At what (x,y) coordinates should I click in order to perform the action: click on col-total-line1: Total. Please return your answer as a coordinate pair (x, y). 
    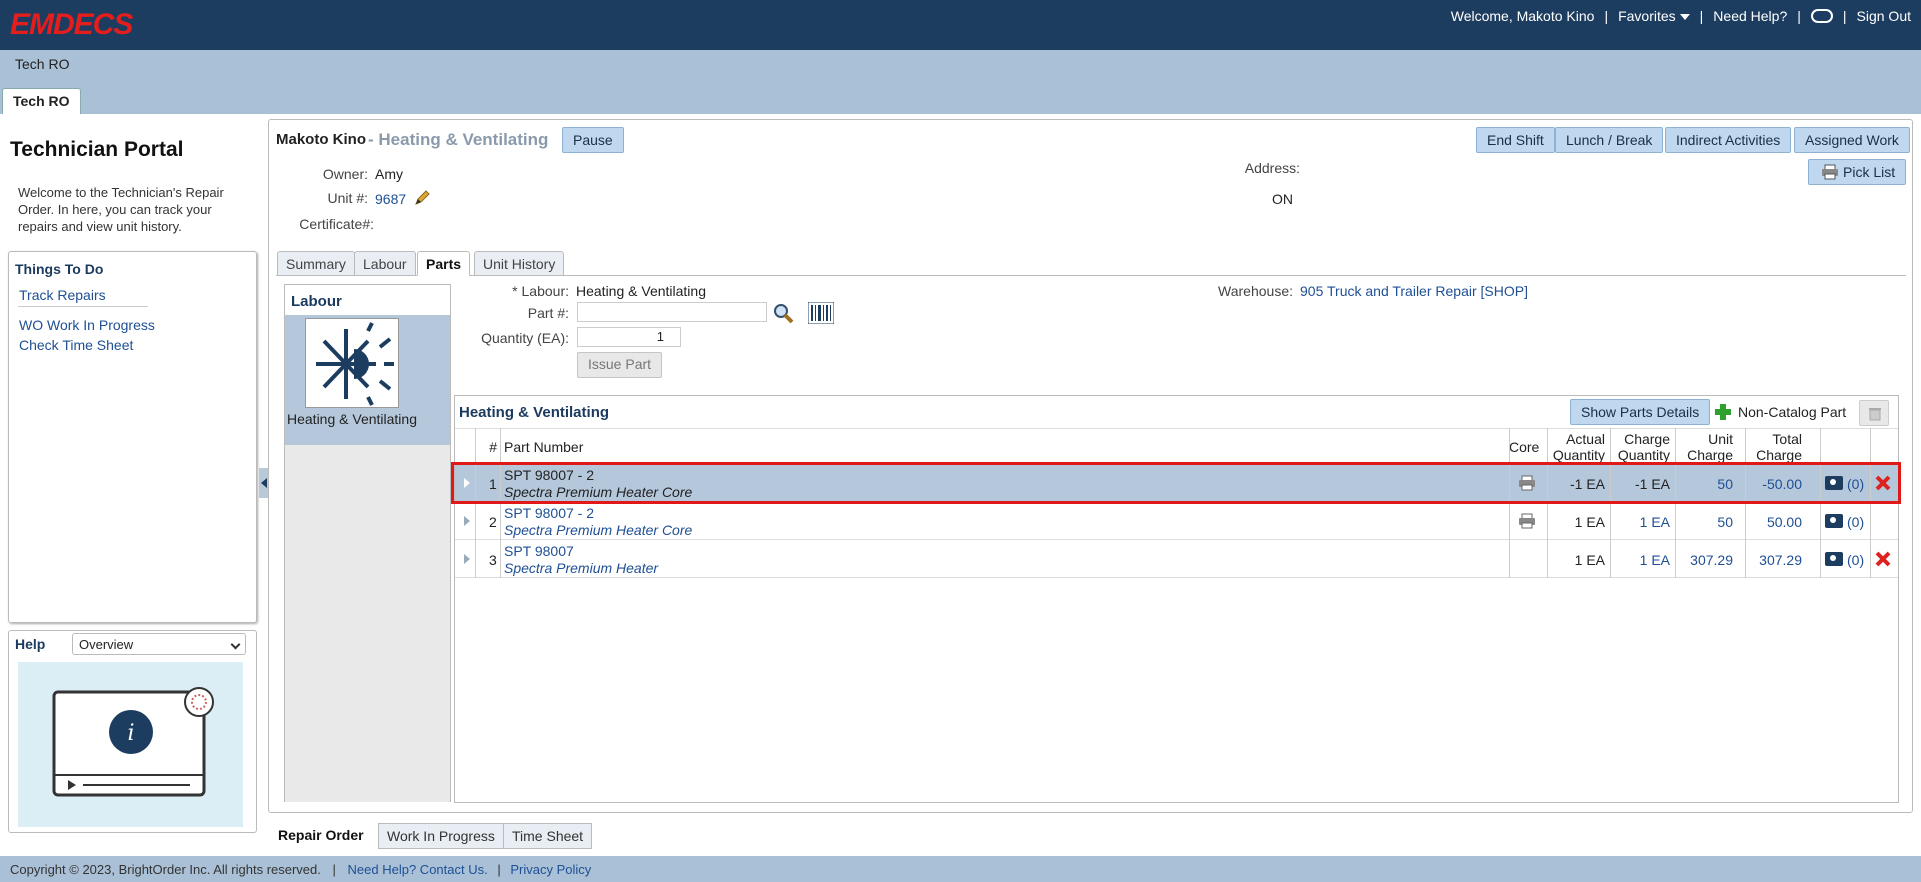
    Looking at the image, I should click on (1787, 439).